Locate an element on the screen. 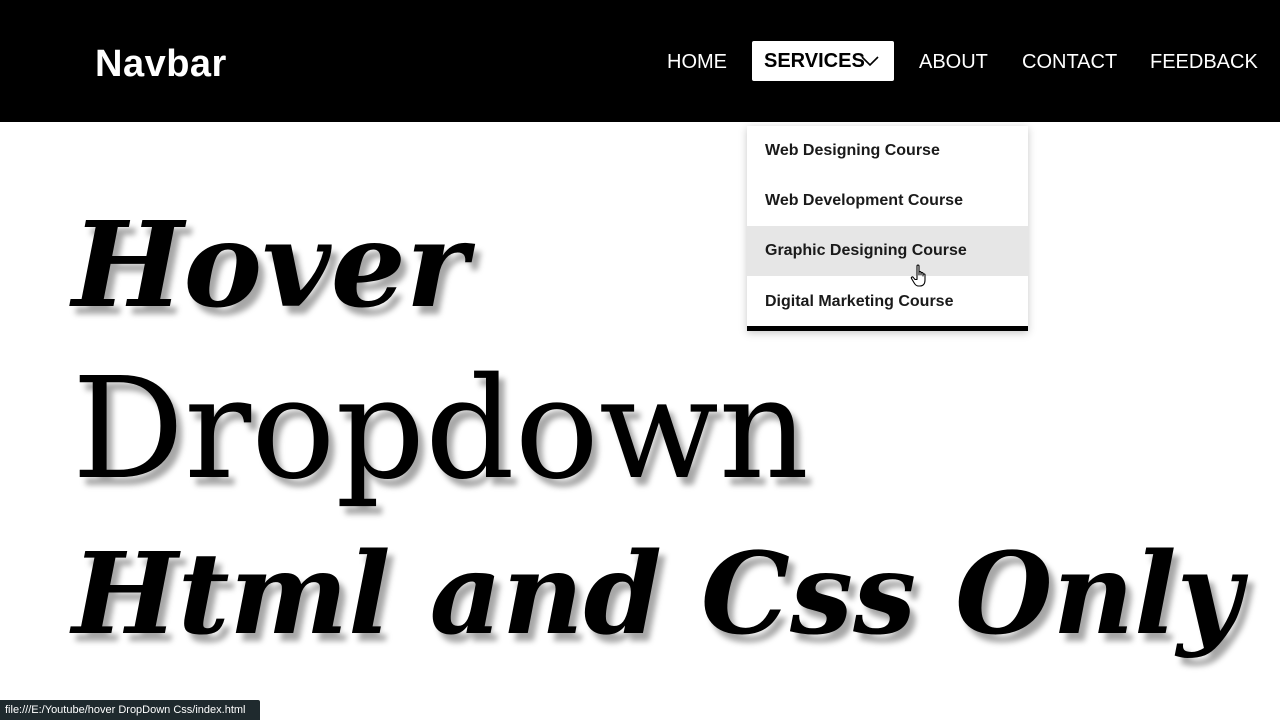 This screenshot has width=1280, height=720. dropdown-item-web-designing: Web Designing Course is located at coordinates (887, 151).